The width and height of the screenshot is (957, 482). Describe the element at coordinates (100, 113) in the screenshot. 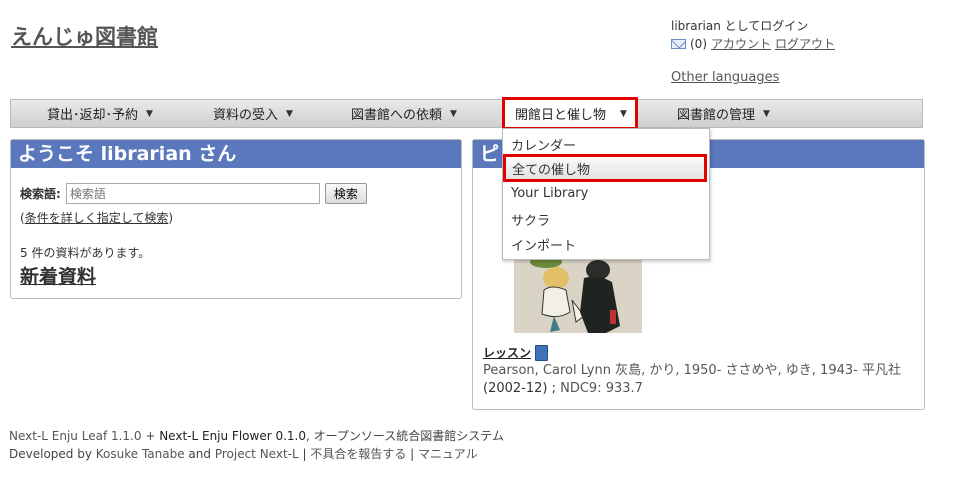

I see `nav-circulation: 貸出･返却･予約 ▼` at that location.